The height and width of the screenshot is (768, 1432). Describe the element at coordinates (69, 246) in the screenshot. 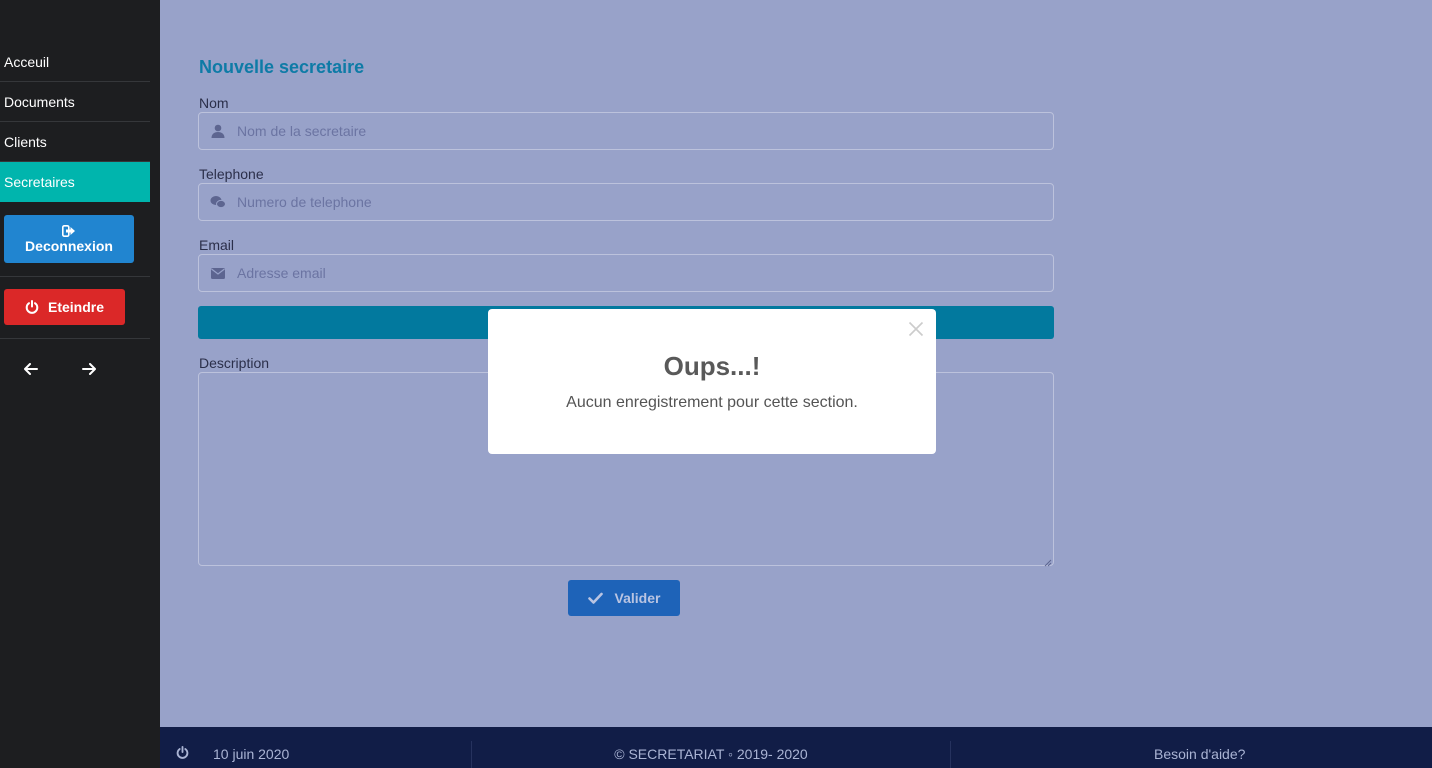

I see `logout-label: Deconnexion` at that location.